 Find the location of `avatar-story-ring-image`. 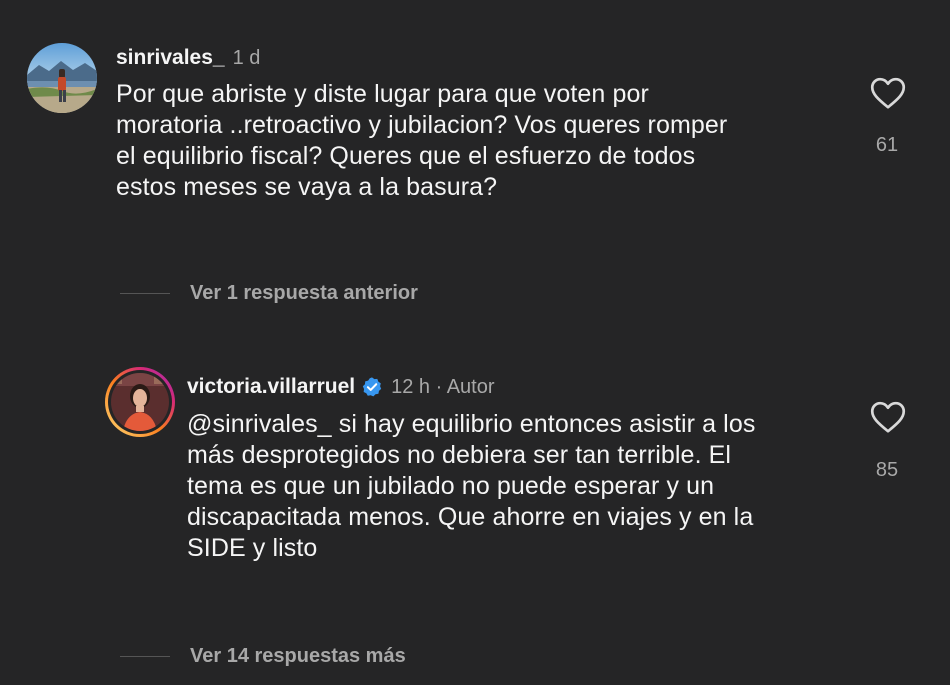

avatar-story-ring-image is located at coordinates (140, 402).